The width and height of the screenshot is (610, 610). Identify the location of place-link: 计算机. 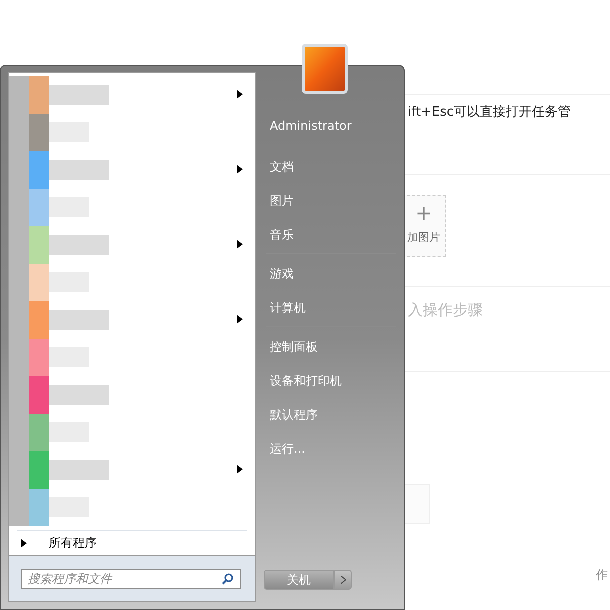
(331, 308).